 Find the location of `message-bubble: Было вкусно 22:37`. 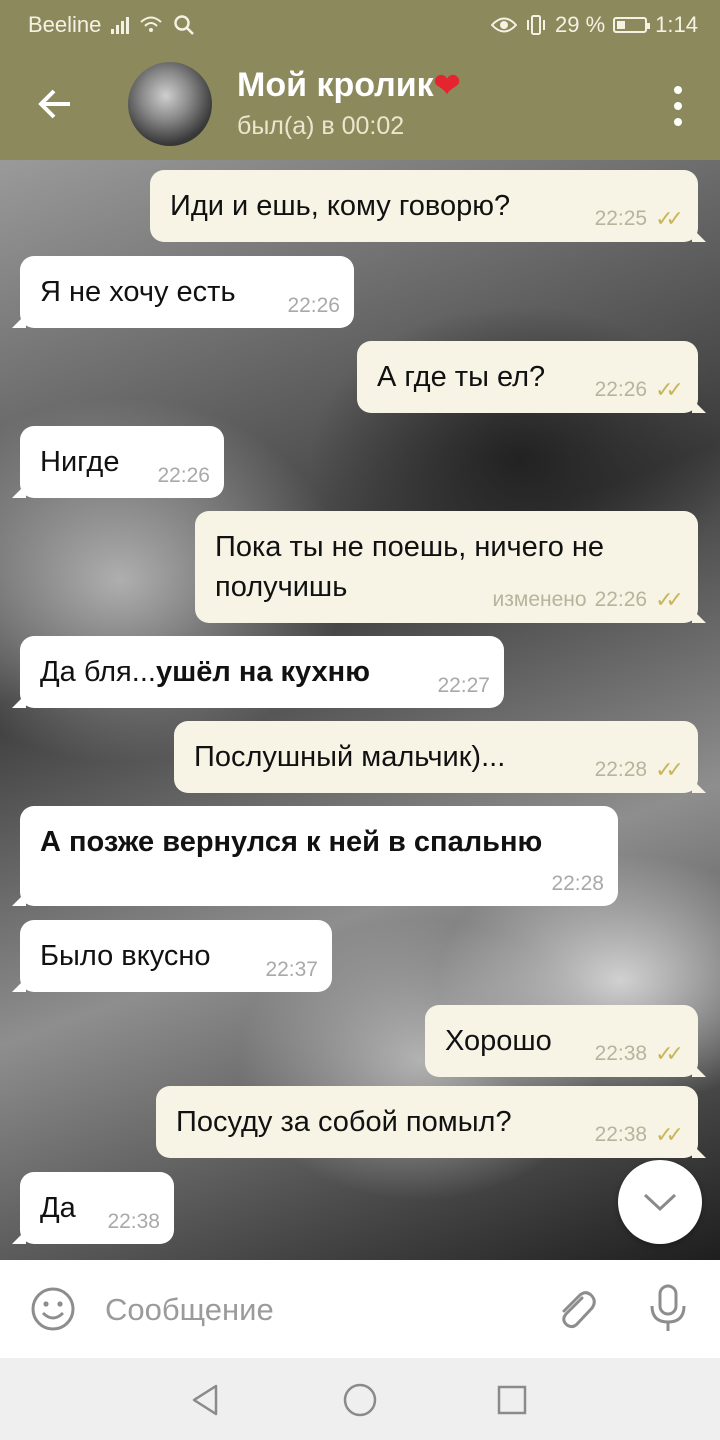

message-bubble: Было вкусно 22:37 is located at coordinates (172, 956).